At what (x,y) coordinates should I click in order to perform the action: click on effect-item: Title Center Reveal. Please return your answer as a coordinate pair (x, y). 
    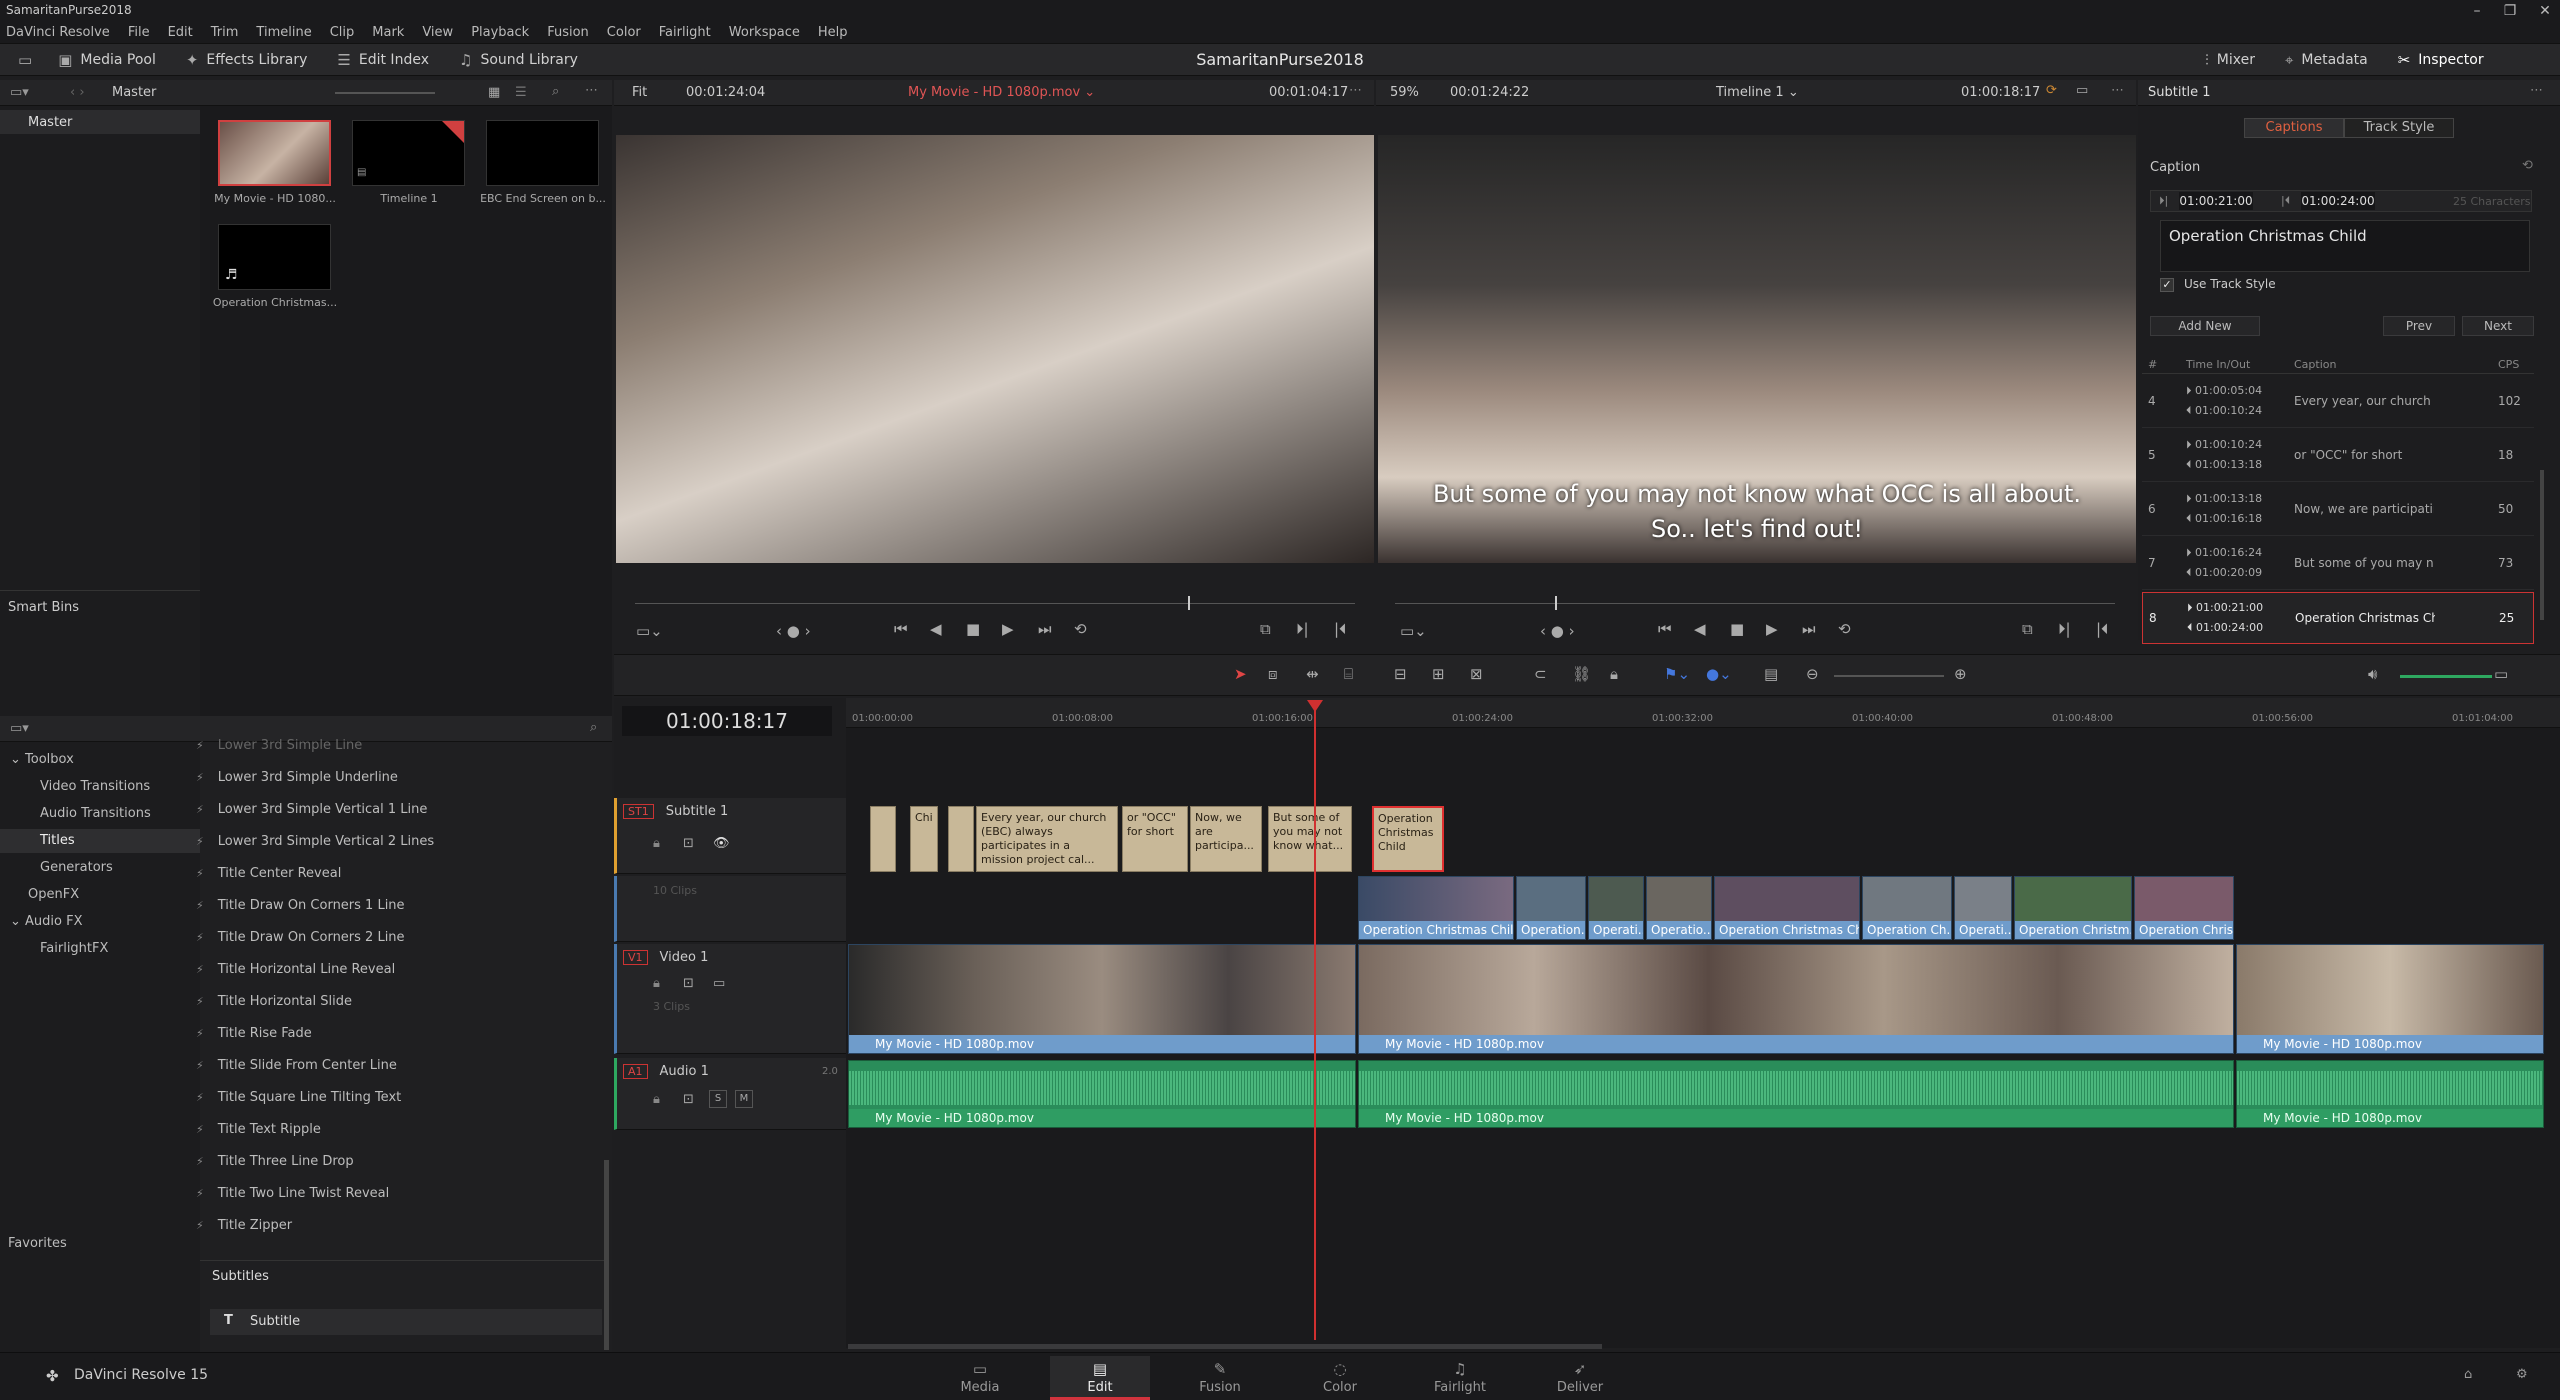
    Looking at the image, I should click on (280, 873).